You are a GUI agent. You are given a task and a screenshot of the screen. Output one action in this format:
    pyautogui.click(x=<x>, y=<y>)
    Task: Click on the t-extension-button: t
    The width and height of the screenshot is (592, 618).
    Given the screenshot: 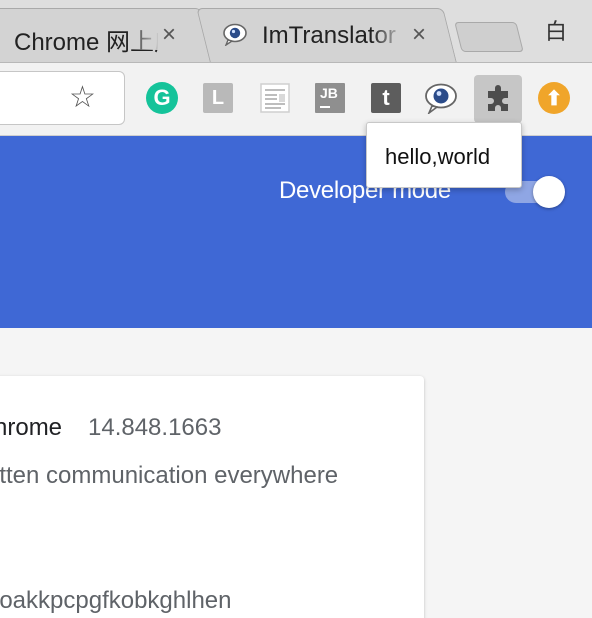 What is the action you would take?
    pyautogui.click(x=386, y=98)
    